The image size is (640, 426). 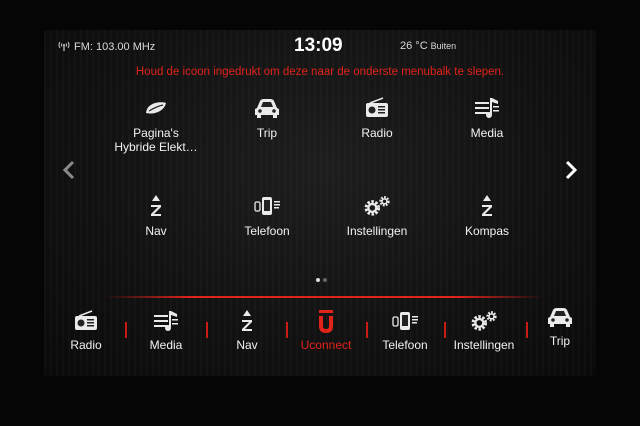 What do you see at coordinates (487, 231) in the screenshot?
I see `app-label: Kompas` at bounding box center [487, 231].